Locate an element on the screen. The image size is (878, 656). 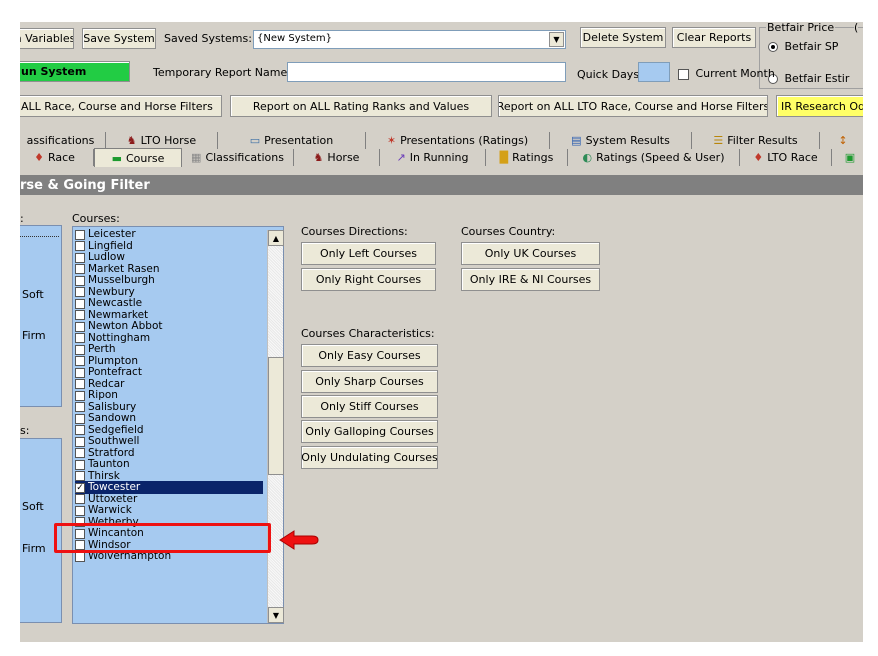
only-left-courses-button: Only Left Courses is located at coordinates (368, 253).